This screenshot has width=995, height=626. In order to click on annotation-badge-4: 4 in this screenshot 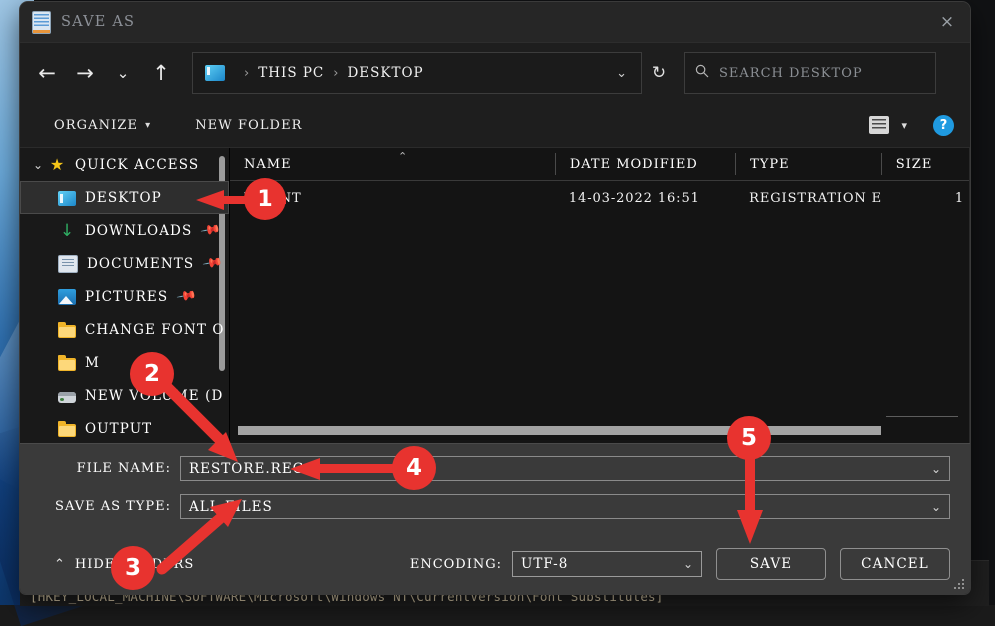, I will do `click(414, 468)`.